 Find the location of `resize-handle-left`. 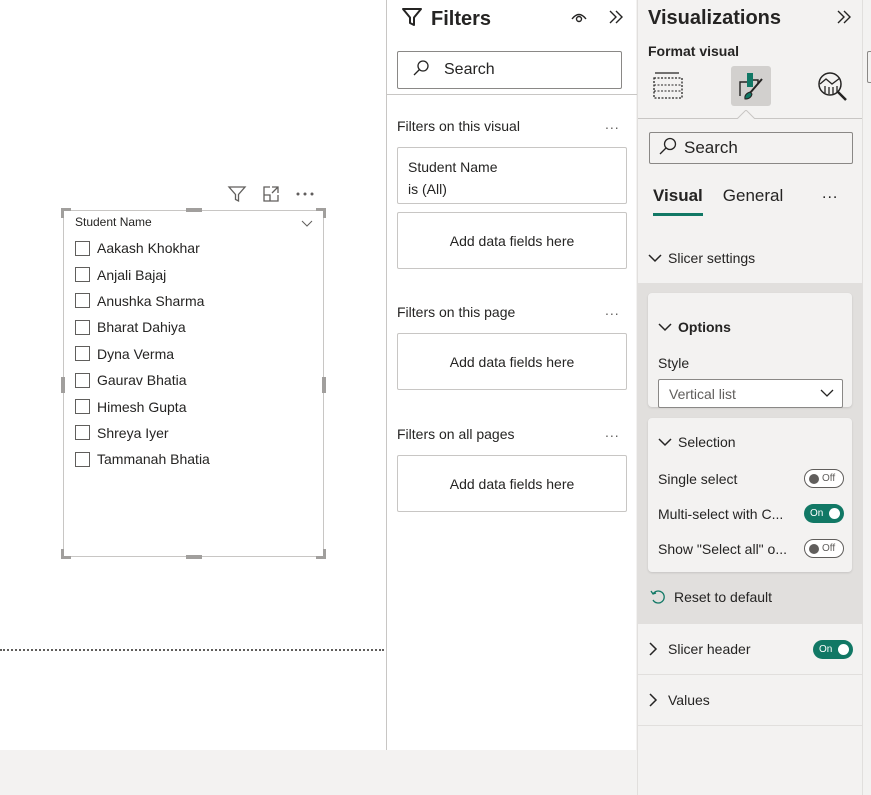

resize-handle-left is located at coordinates (63, 385).